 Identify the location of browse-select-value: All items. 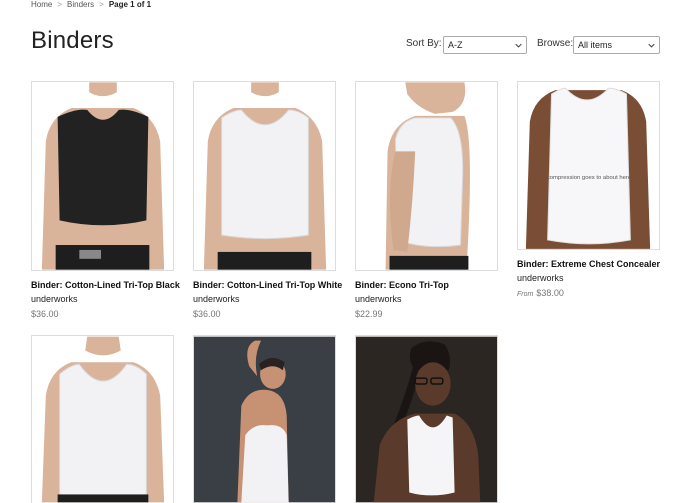
(595, 45).